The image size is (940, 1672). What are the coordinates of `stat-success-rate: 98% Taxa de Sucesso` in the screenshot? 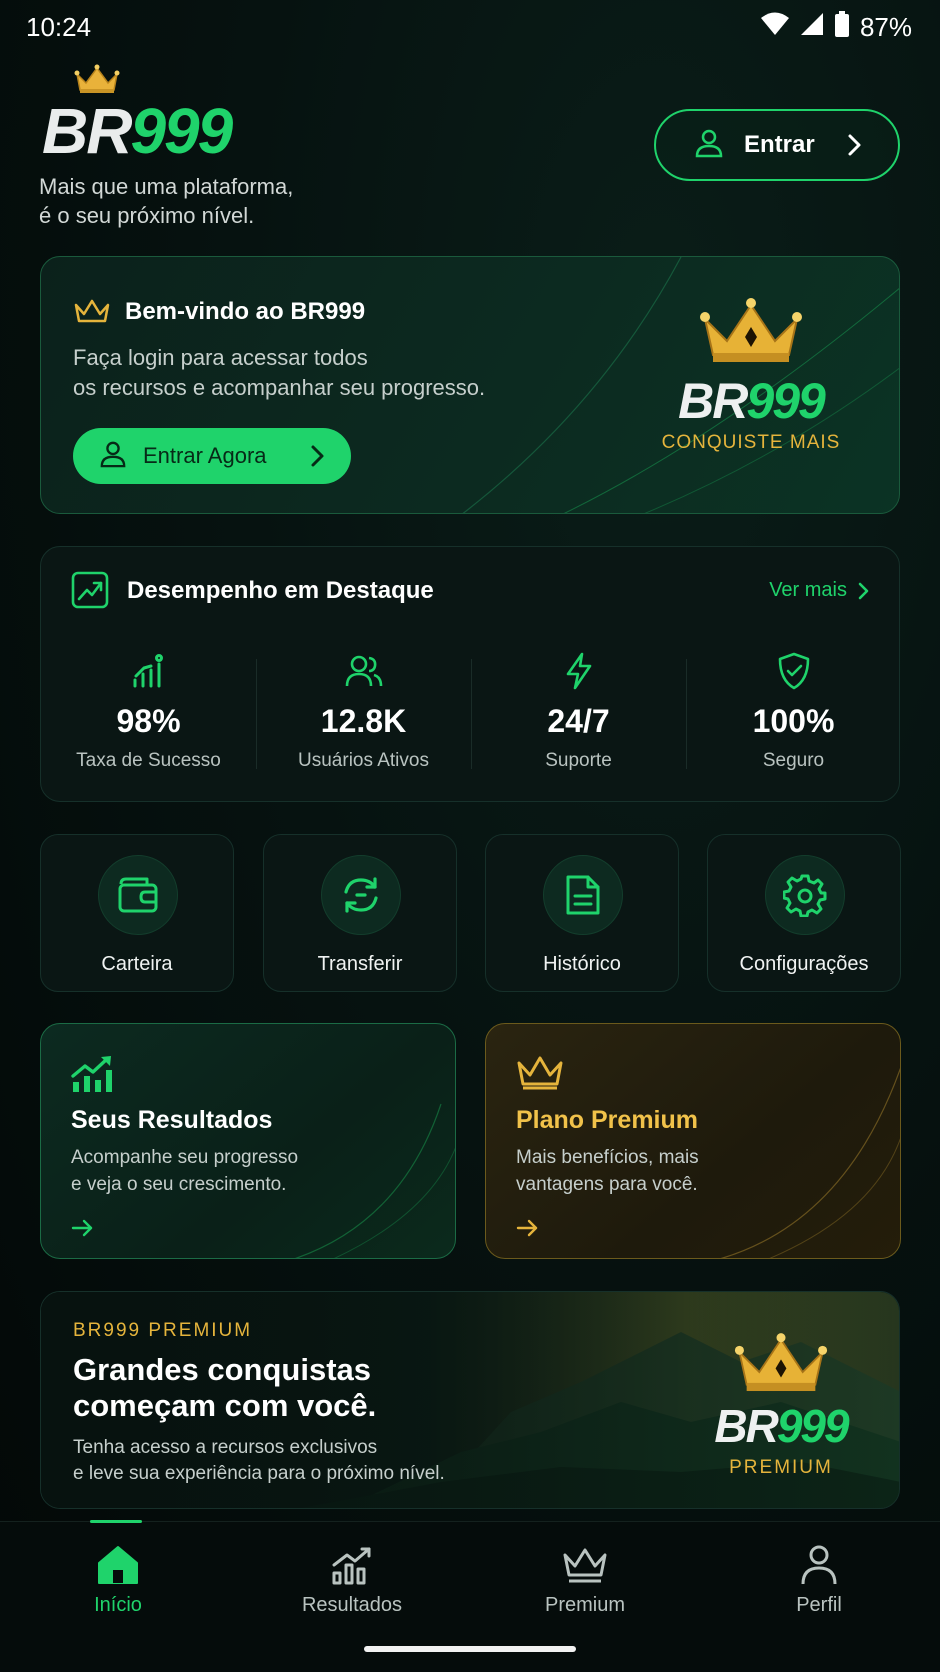 It's located at (148, 711).